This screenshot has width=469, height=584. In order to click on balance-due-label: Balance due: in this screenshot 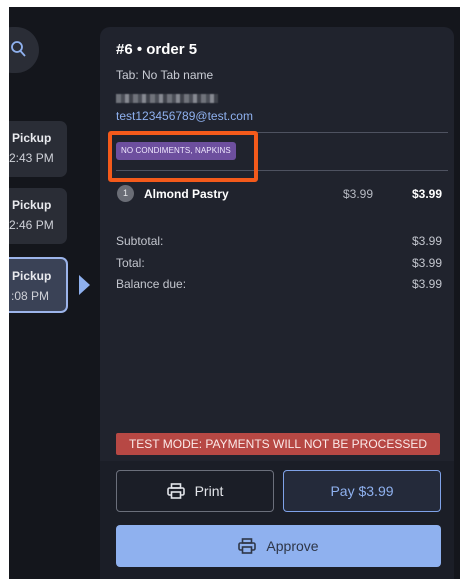, I will do `click(151, 284)`.